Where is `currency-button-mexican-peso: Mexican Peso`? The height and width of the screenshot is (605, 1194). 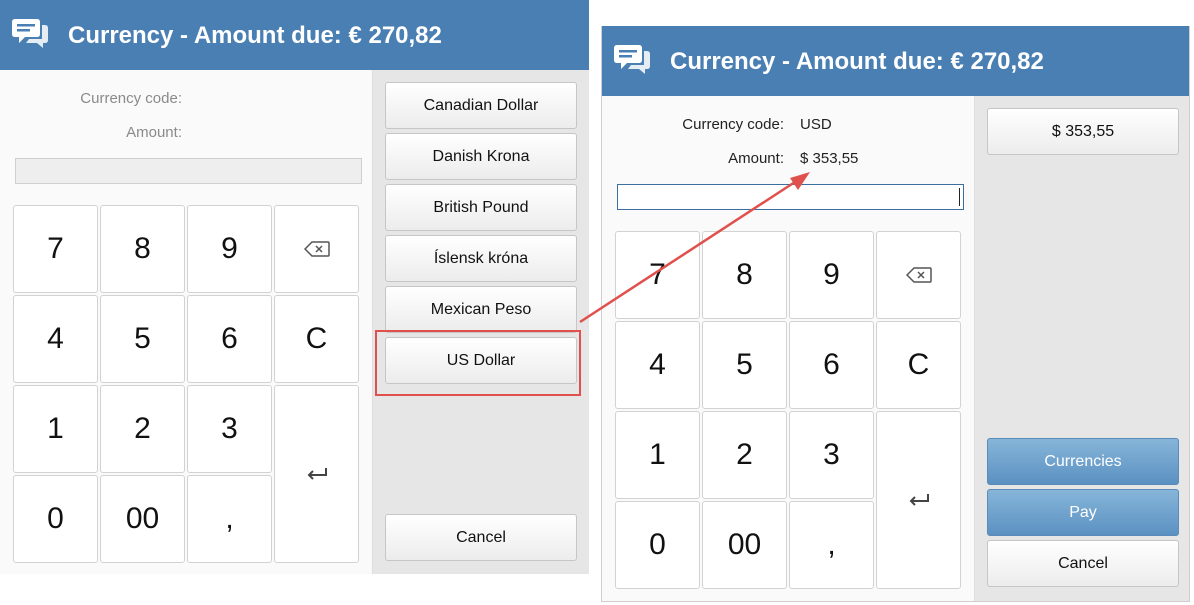
currency-button-mexican-peso: Mexican Peso is located at coordinates (481, 309).